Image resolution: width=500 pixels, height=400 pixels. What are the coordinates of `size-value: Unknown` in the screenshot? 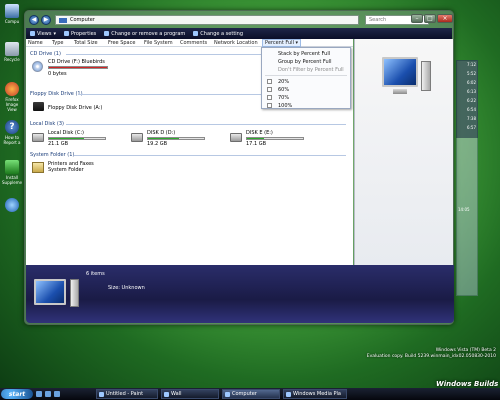 It's located at (133, 288).